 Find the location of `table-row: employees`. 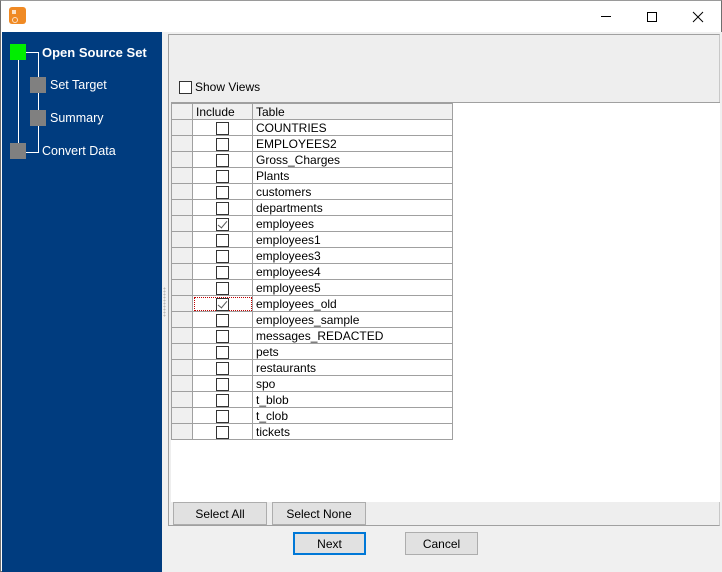

table-row: employees is located at coordinates (312, 223).